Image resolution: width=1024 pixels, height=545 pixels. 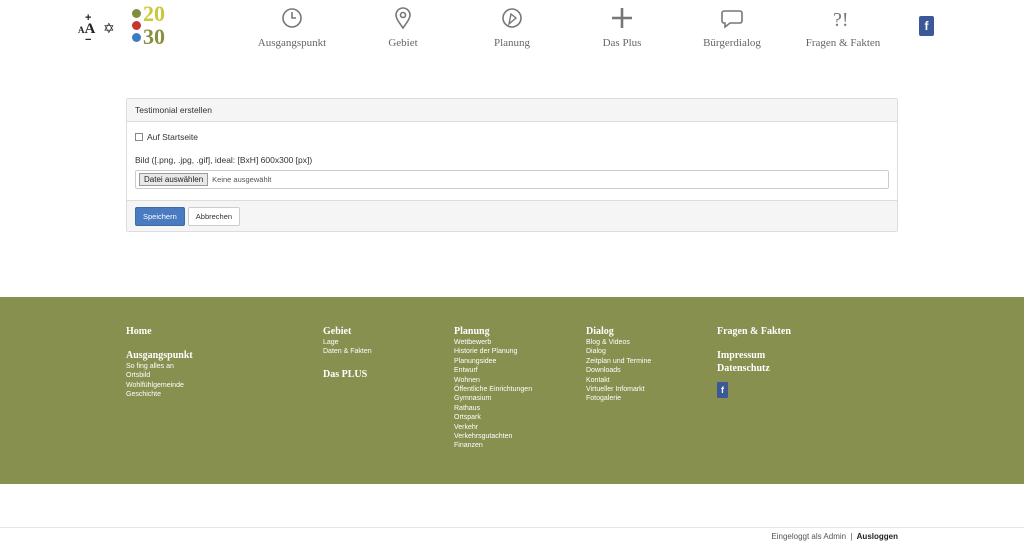 What do you see at coordinates (493, 445) in the screenshot?
I see `footer-link: Finanzen` at bounding box center [493, 445].